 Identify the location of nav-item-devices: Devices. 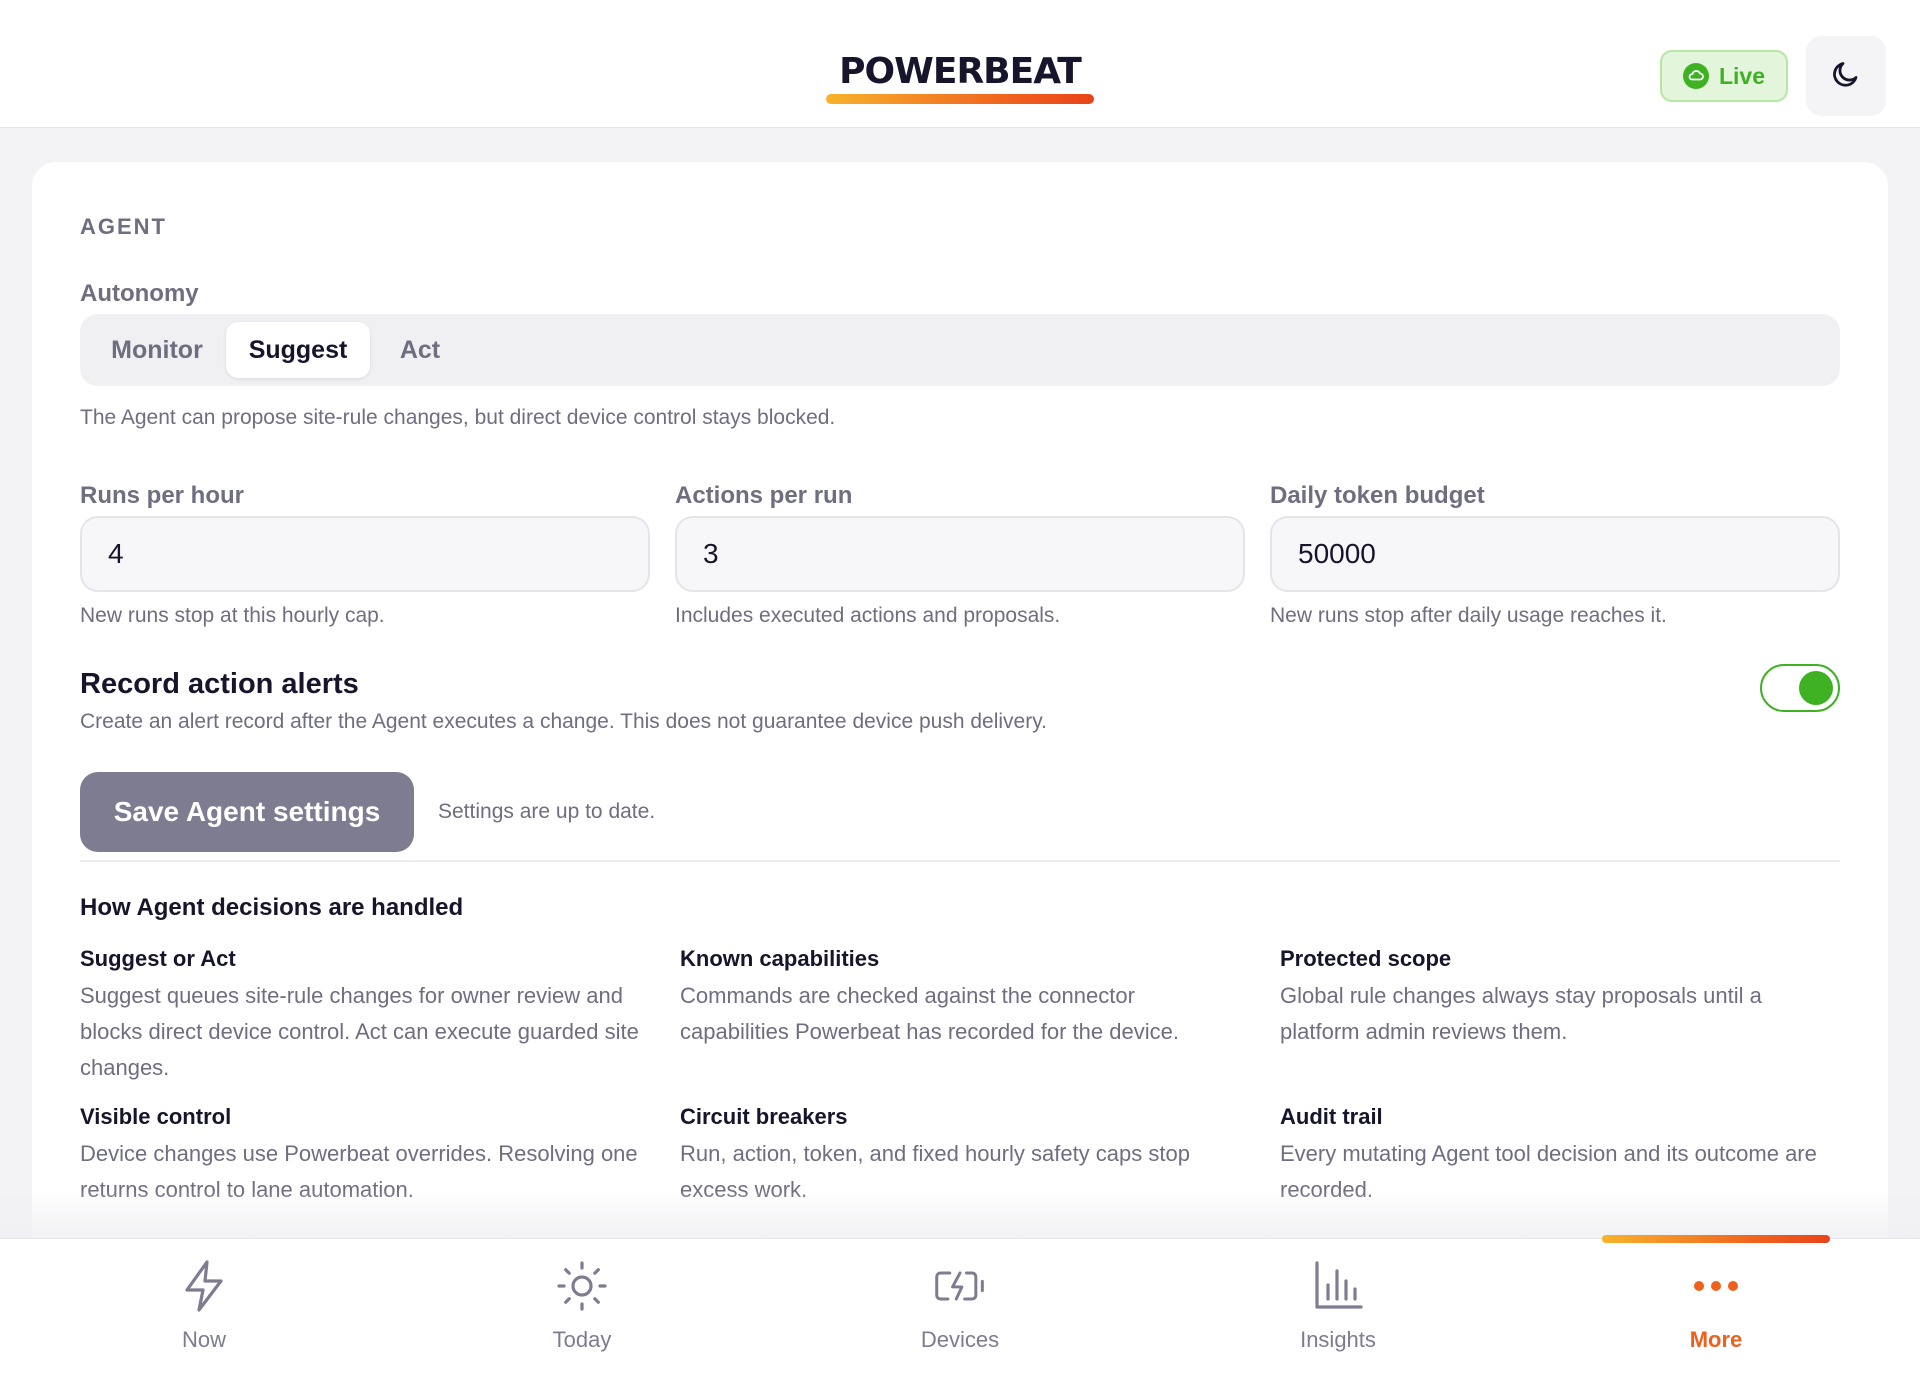
(960, 1314).